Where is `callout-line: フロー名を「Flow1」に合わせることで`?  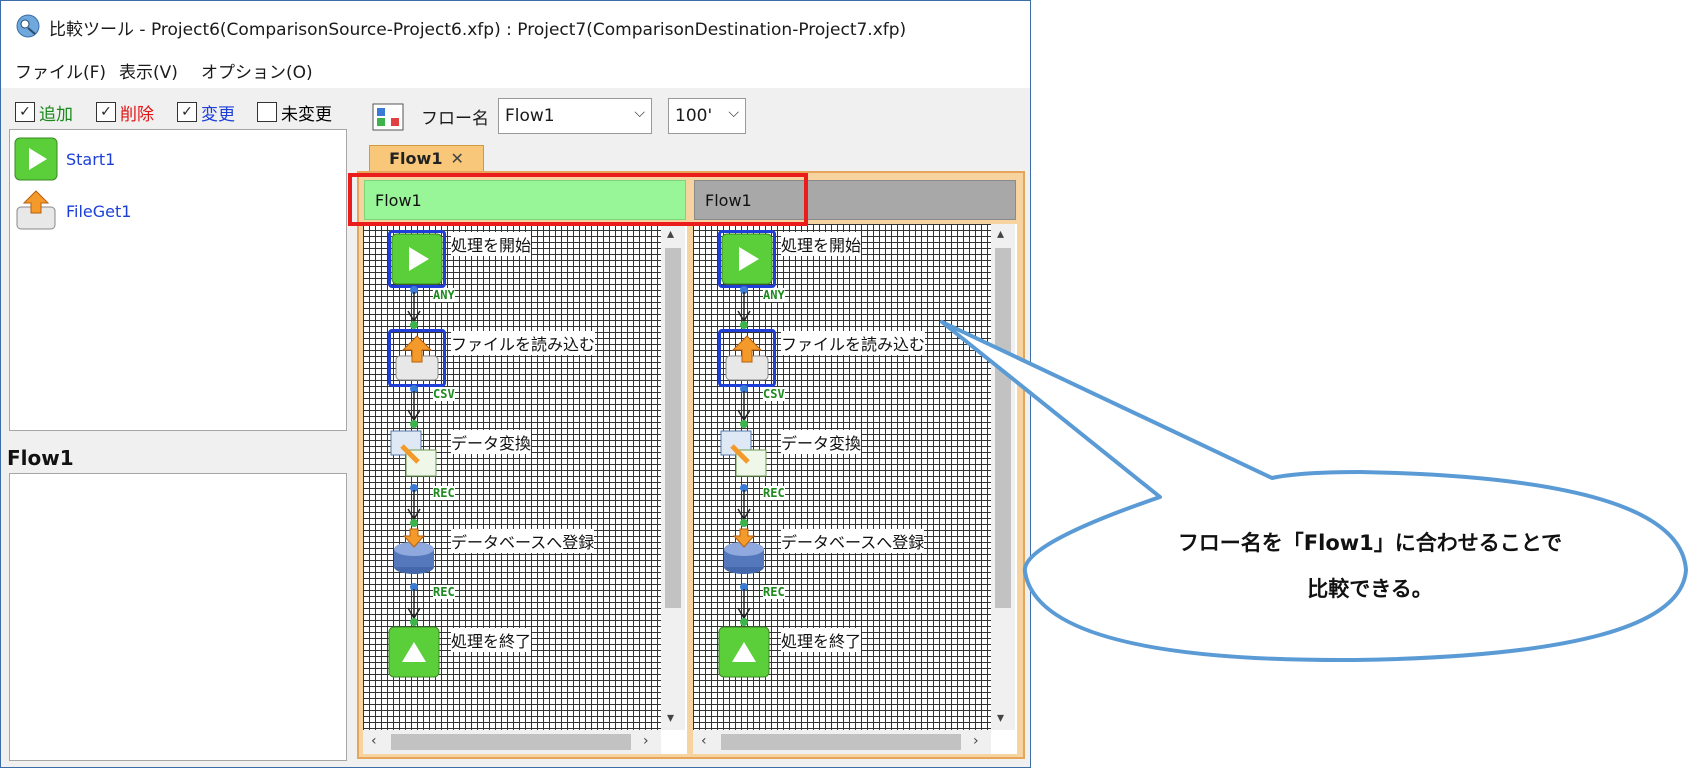 callout-line: フロー名を「Flow1」に合わせることで is located at coordinates (1370, 543).